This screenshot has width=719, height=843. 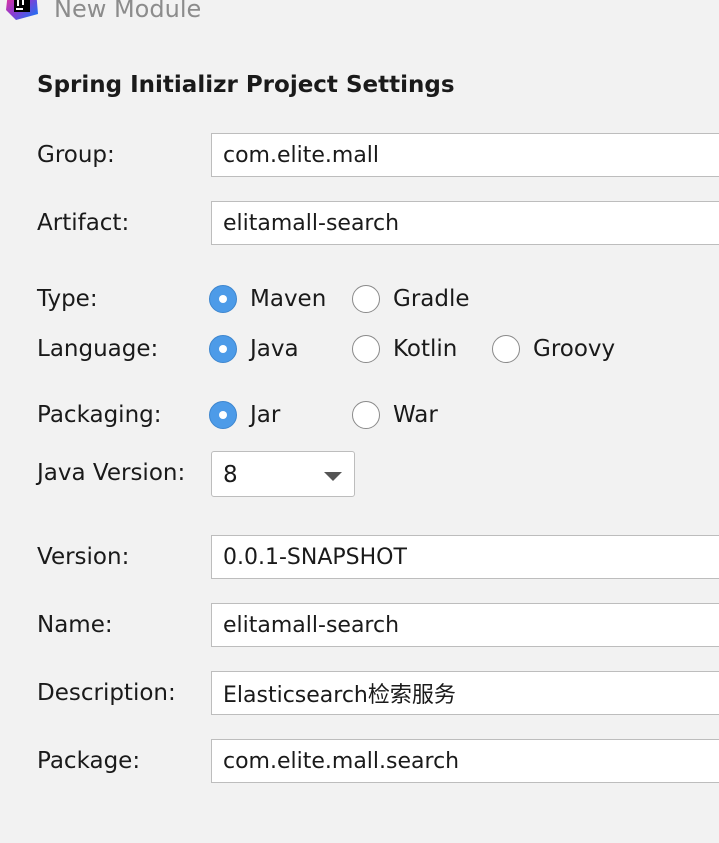 What do you see at coordinates (574, 349) in the screenshot?
I see `language-option-label: Groovy` at bounding box center [574, 349].